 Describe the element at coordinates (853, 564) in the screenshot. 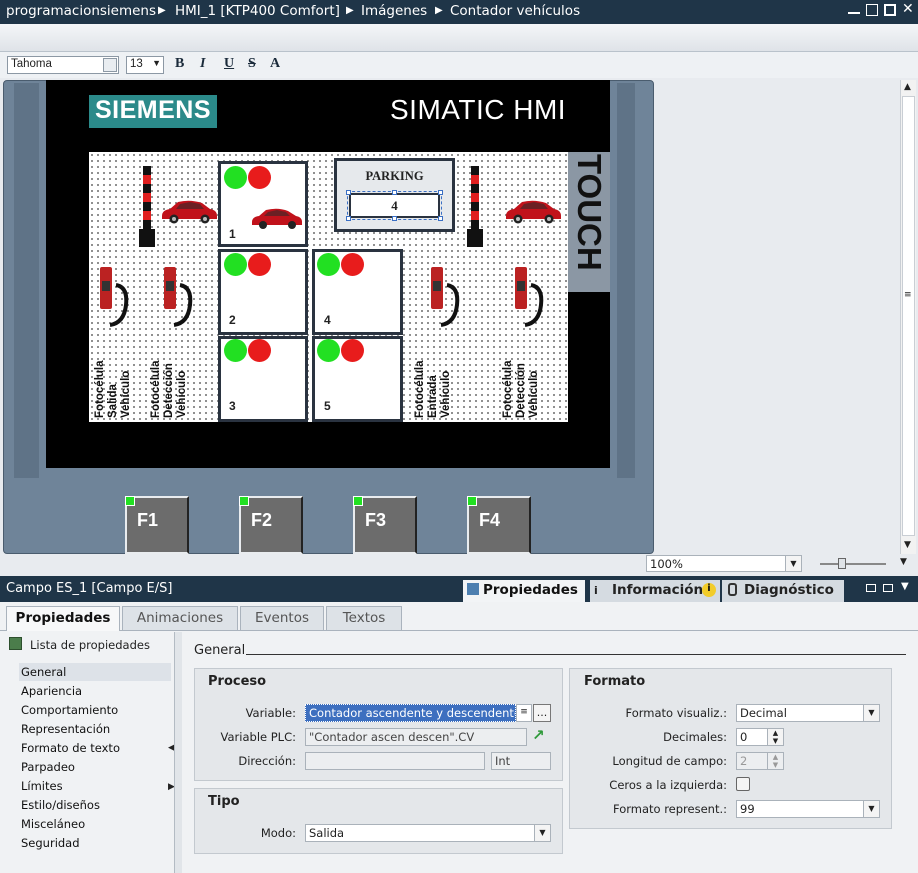

I see `zoom-slider-track` at that location.